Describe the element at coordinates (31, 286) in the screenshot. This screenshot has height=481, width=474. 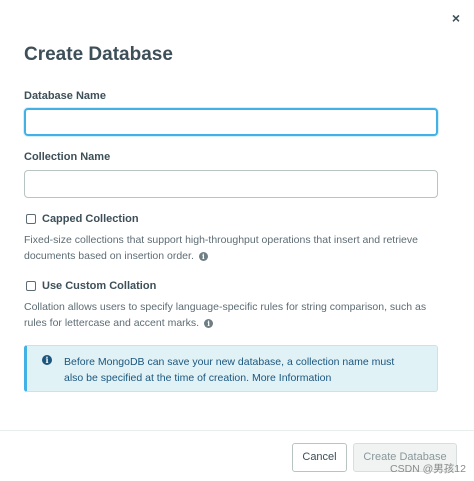
I see `custom-collation-checkbox` at that location.